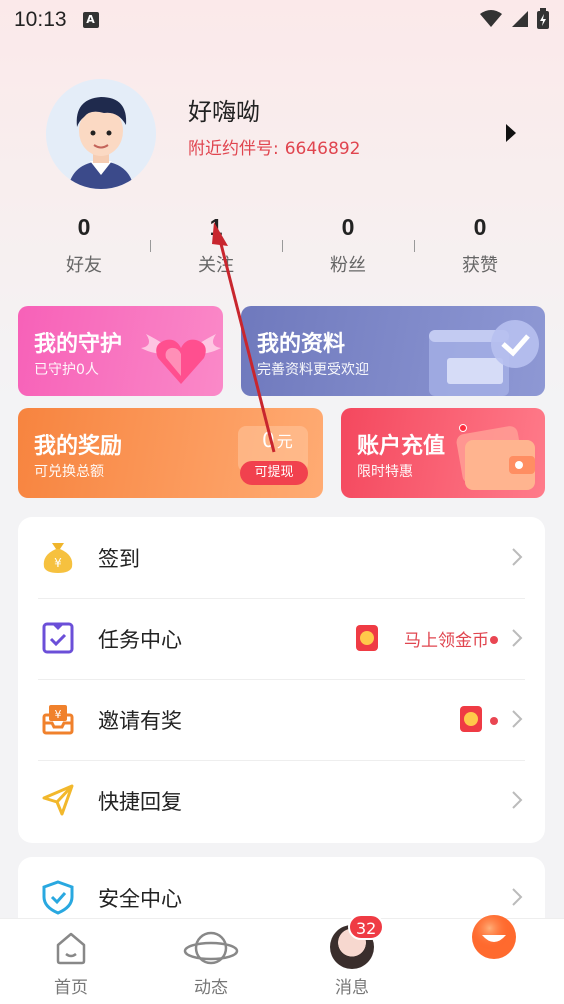  What do you see at coordinates (211, 988) in the screenshot?
I see `tab-label: 动态` at bounding box center [211, 988].